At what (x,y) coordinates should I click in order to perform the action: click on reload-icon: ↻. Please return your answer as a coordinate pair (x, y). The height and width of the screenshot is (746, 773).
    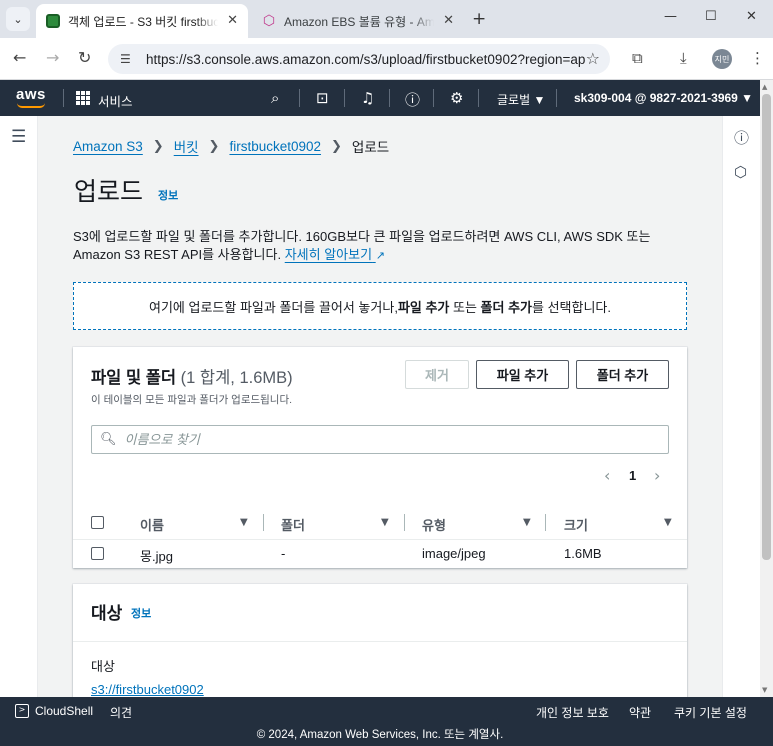
    Looking at the image, I should click on (84, 57).